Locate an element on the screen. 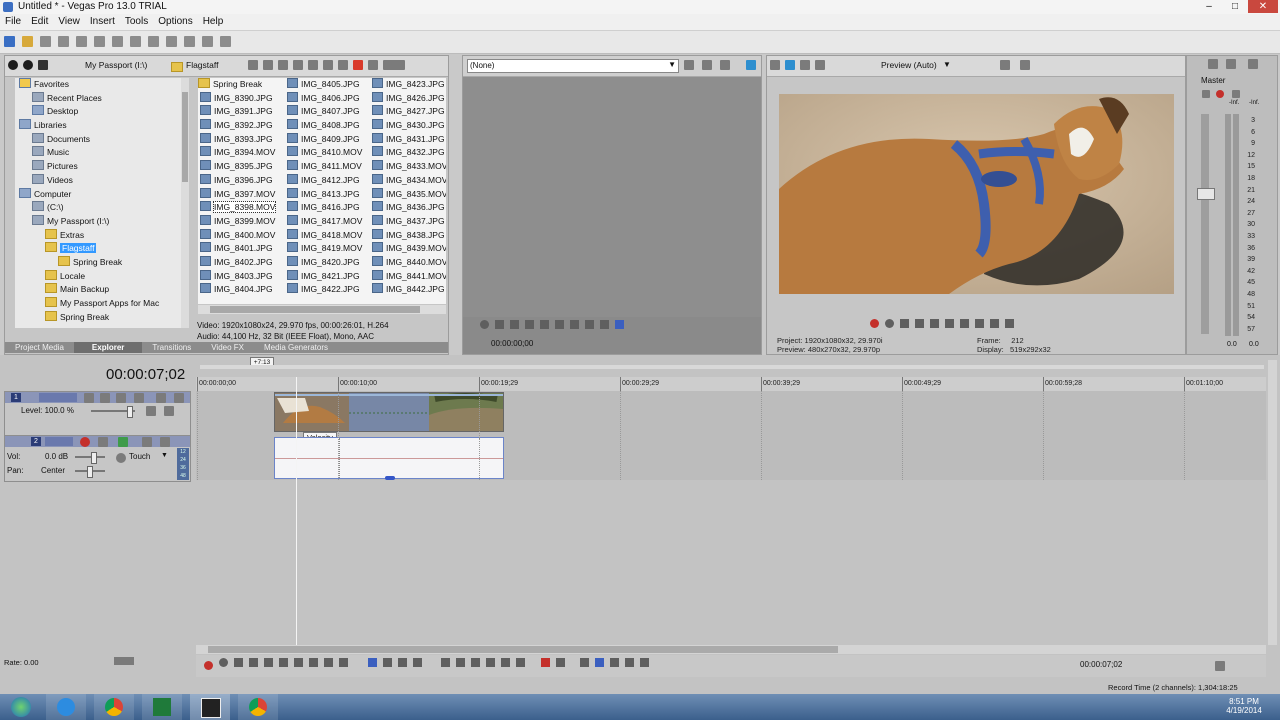 This screenshot has width=1280, height=720. tree-item: Extras is located at coordinates (98, 235).